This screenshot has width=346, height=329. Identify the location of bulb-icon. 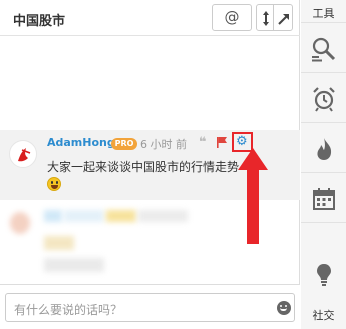
(324, 275).